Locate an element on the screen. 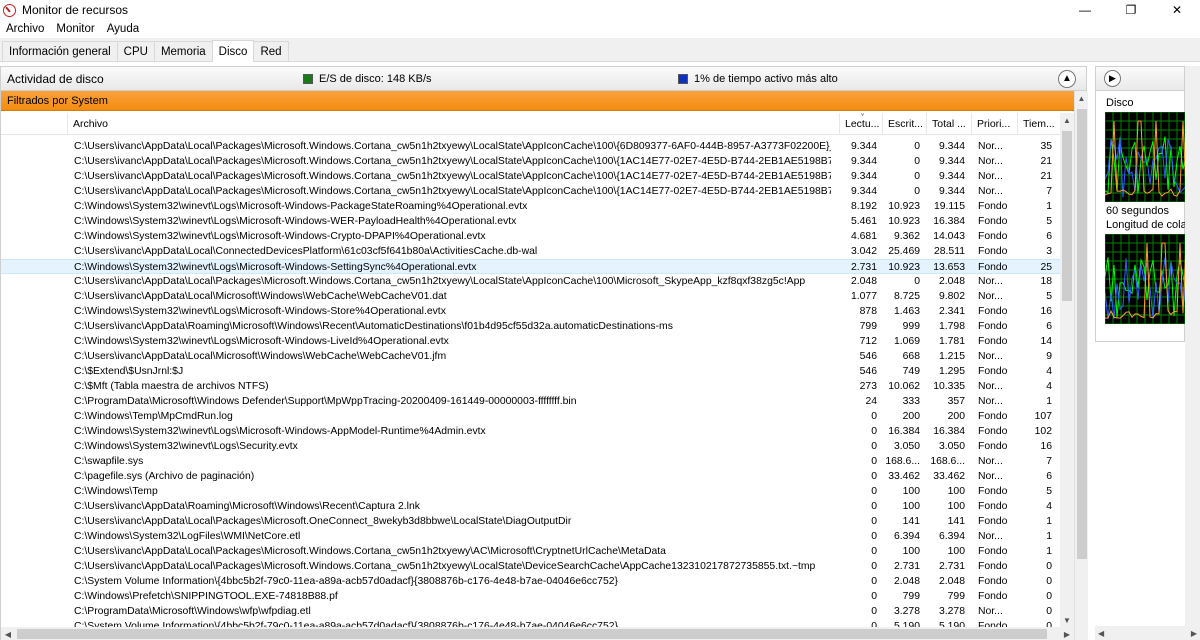 This screenshot has height=640, width=1200. cell-tiempo: 21 is located at coordinates (1046, 161).